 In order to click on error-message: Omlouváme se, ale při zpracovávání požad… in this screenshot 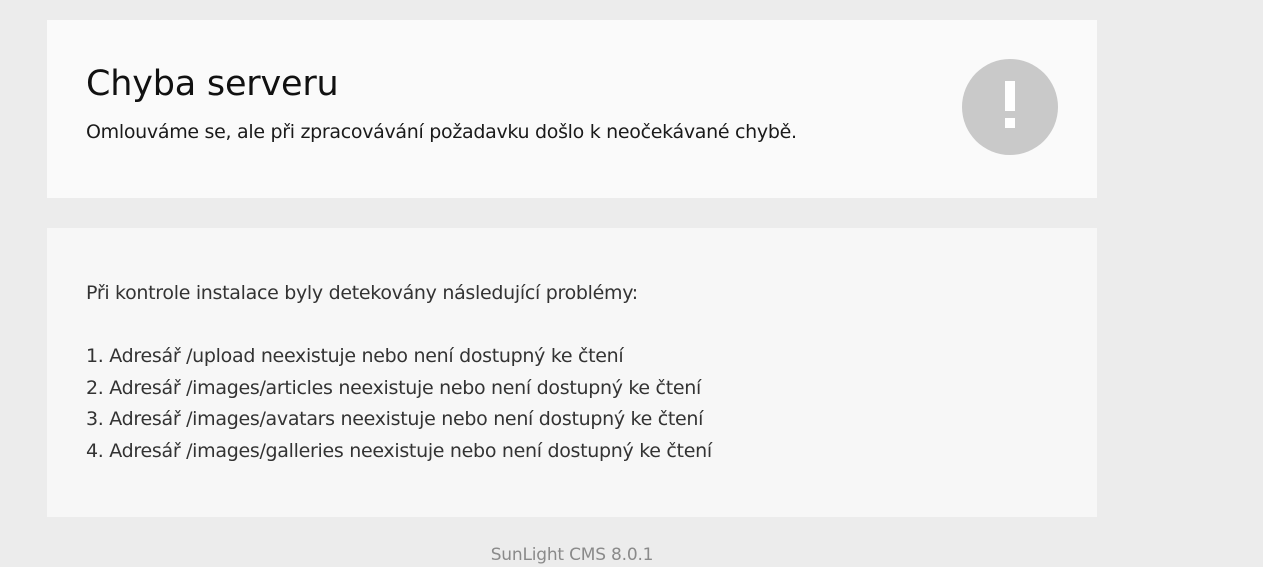, I will do `click(441, 132)`.